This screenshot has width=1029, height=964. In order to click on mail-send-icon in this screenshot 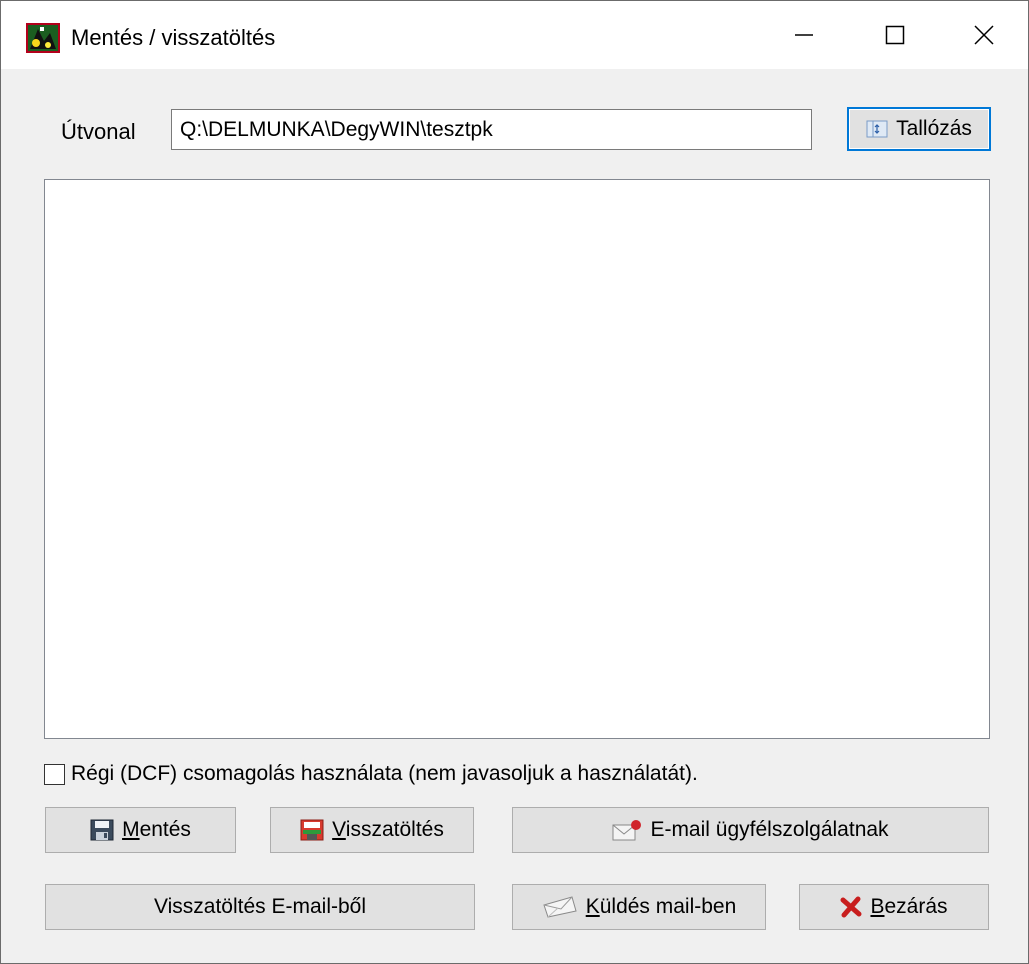, I will do `click(627, 830)`.